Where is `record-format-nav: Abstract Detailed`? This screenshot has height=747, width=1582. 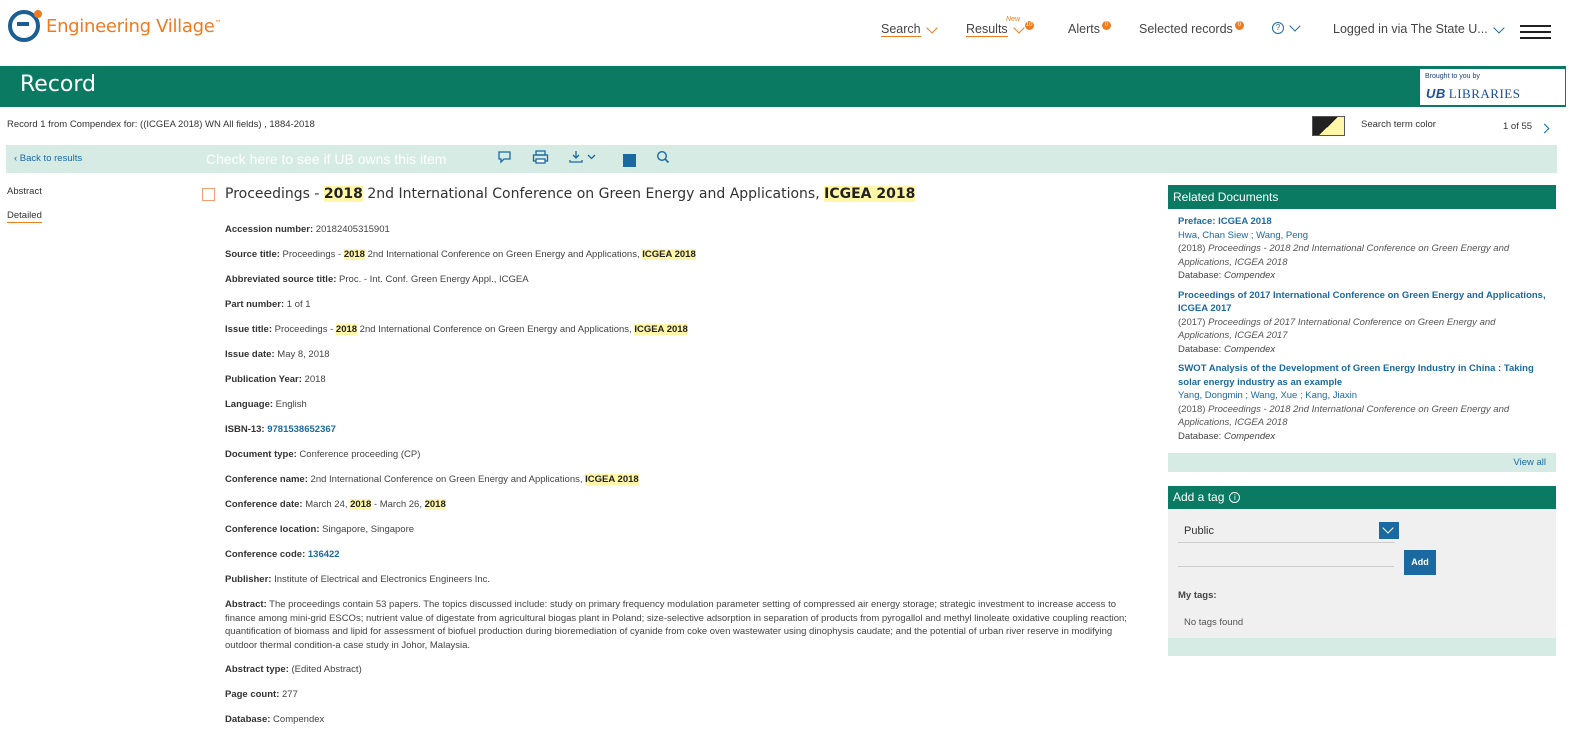
record-format-nav: Abstract Detailed is located at coordinates (24, 211).